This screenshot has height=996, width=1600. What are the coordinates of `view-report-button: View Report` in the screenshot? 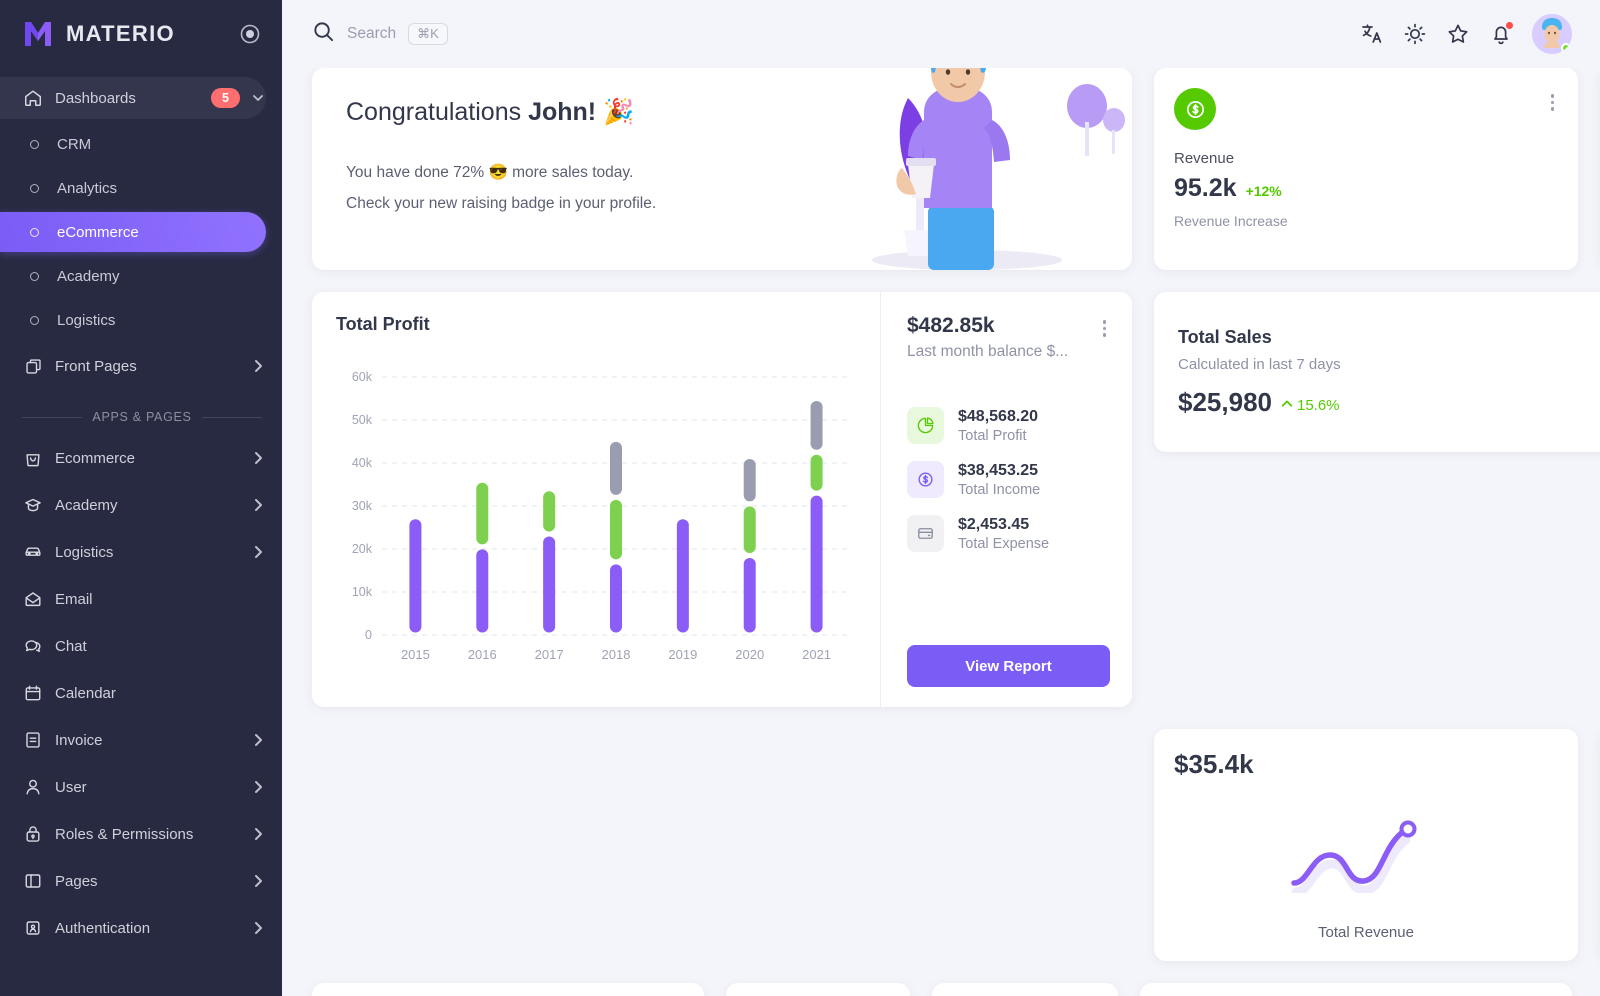 It's located at (1008, 666).